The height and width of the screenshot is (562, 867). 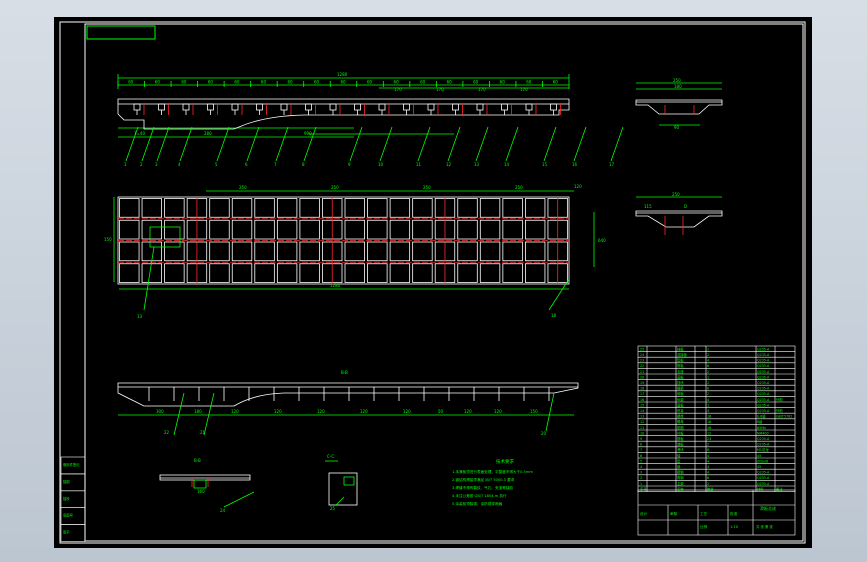 I want to click on bom-cell: 面板, so click(x=680, y=404).